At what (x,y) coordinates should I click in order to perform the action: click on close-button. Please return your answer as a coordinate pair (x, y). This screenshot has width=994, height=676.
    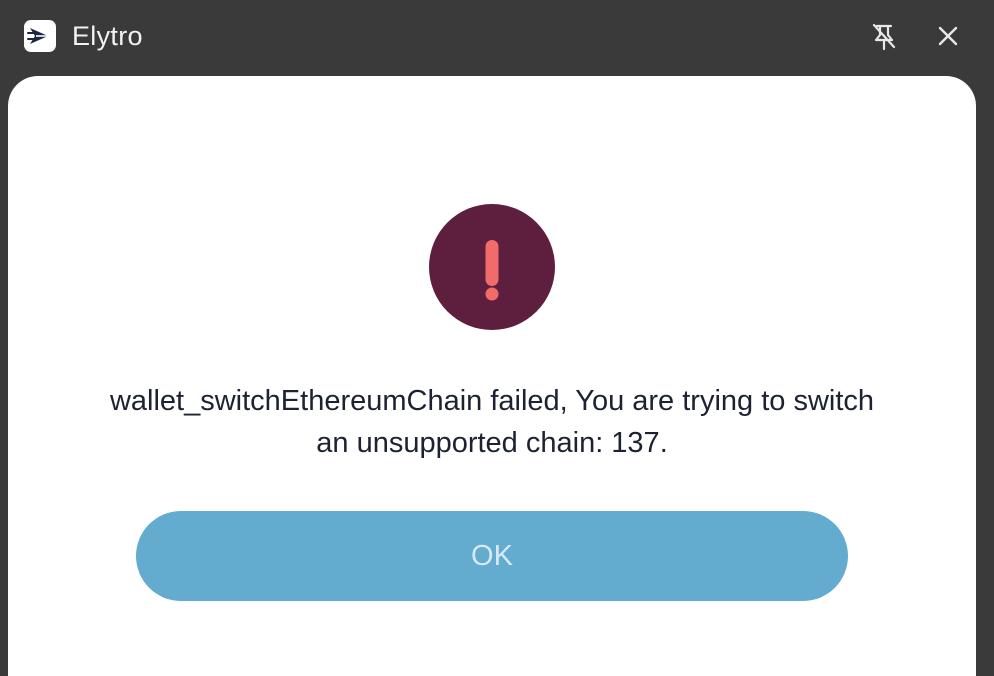
    Looking at the image, I should click on (948, 36).